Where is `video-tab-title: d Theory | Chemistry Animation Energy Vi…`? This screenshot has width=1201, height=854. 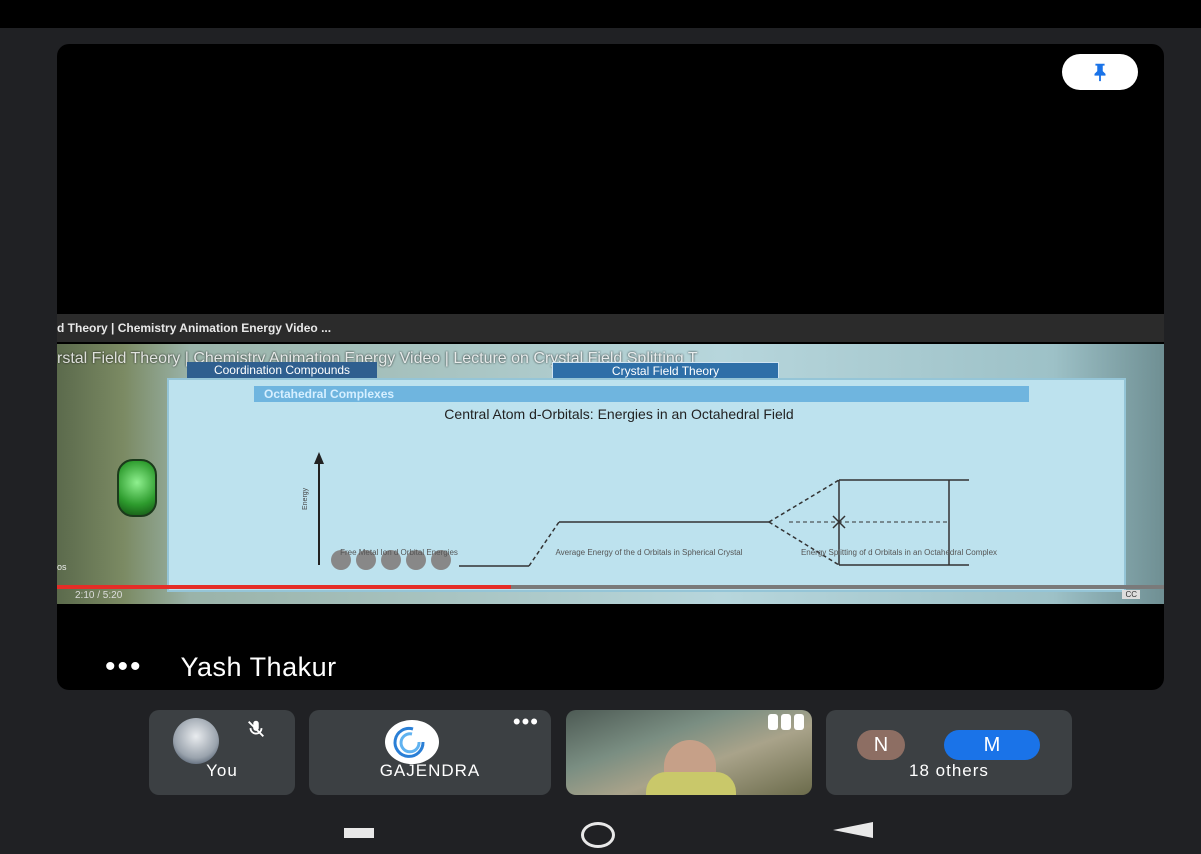
video-tab-title: d Theory | Chemistry Animation Energy Vi… is located at coordinates (610, 328).